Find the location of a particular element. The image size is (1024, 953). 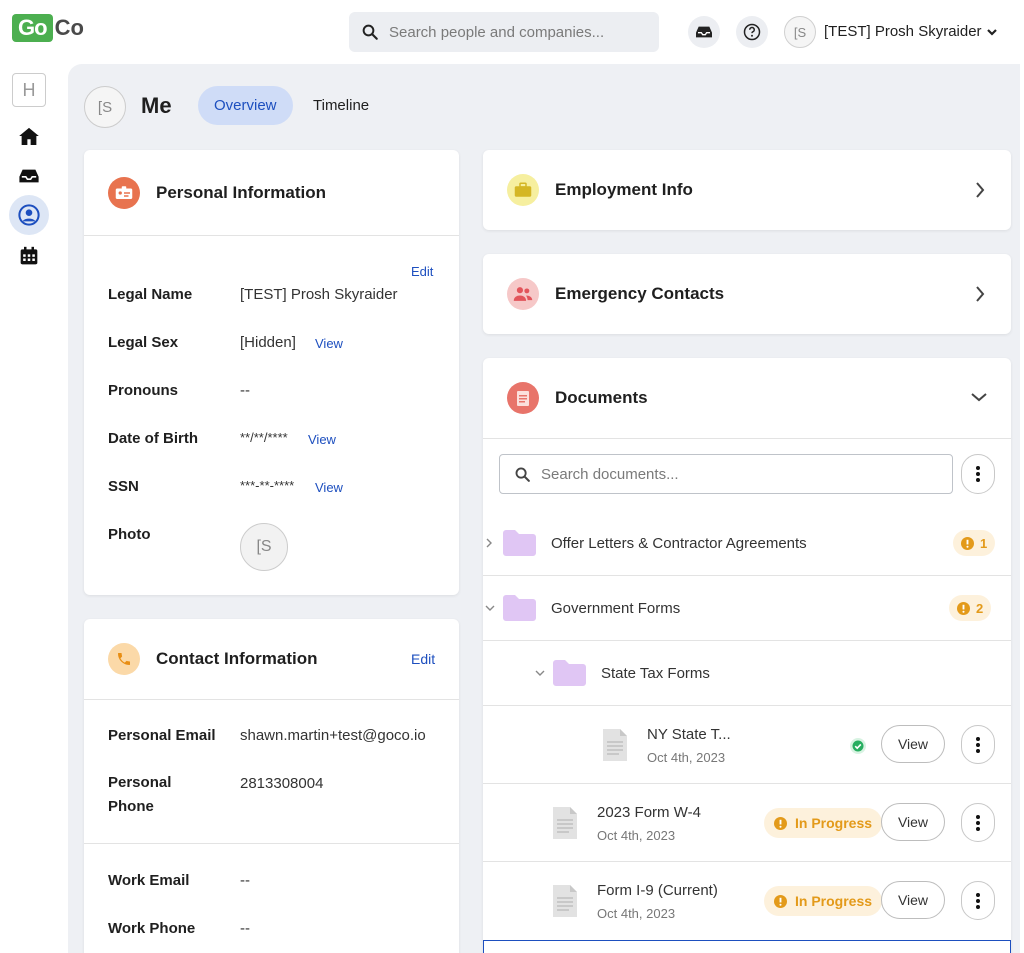

user-name: [TEST] Prosh Skyraider is located at coordinates (903, 31).